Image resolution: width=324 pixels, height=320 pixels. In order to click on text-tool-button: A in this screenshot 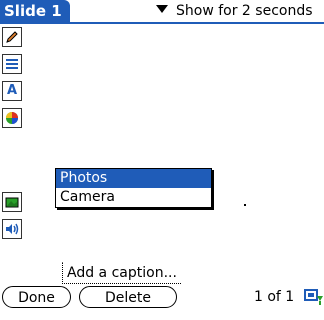, I will do `click(12, 91)`.